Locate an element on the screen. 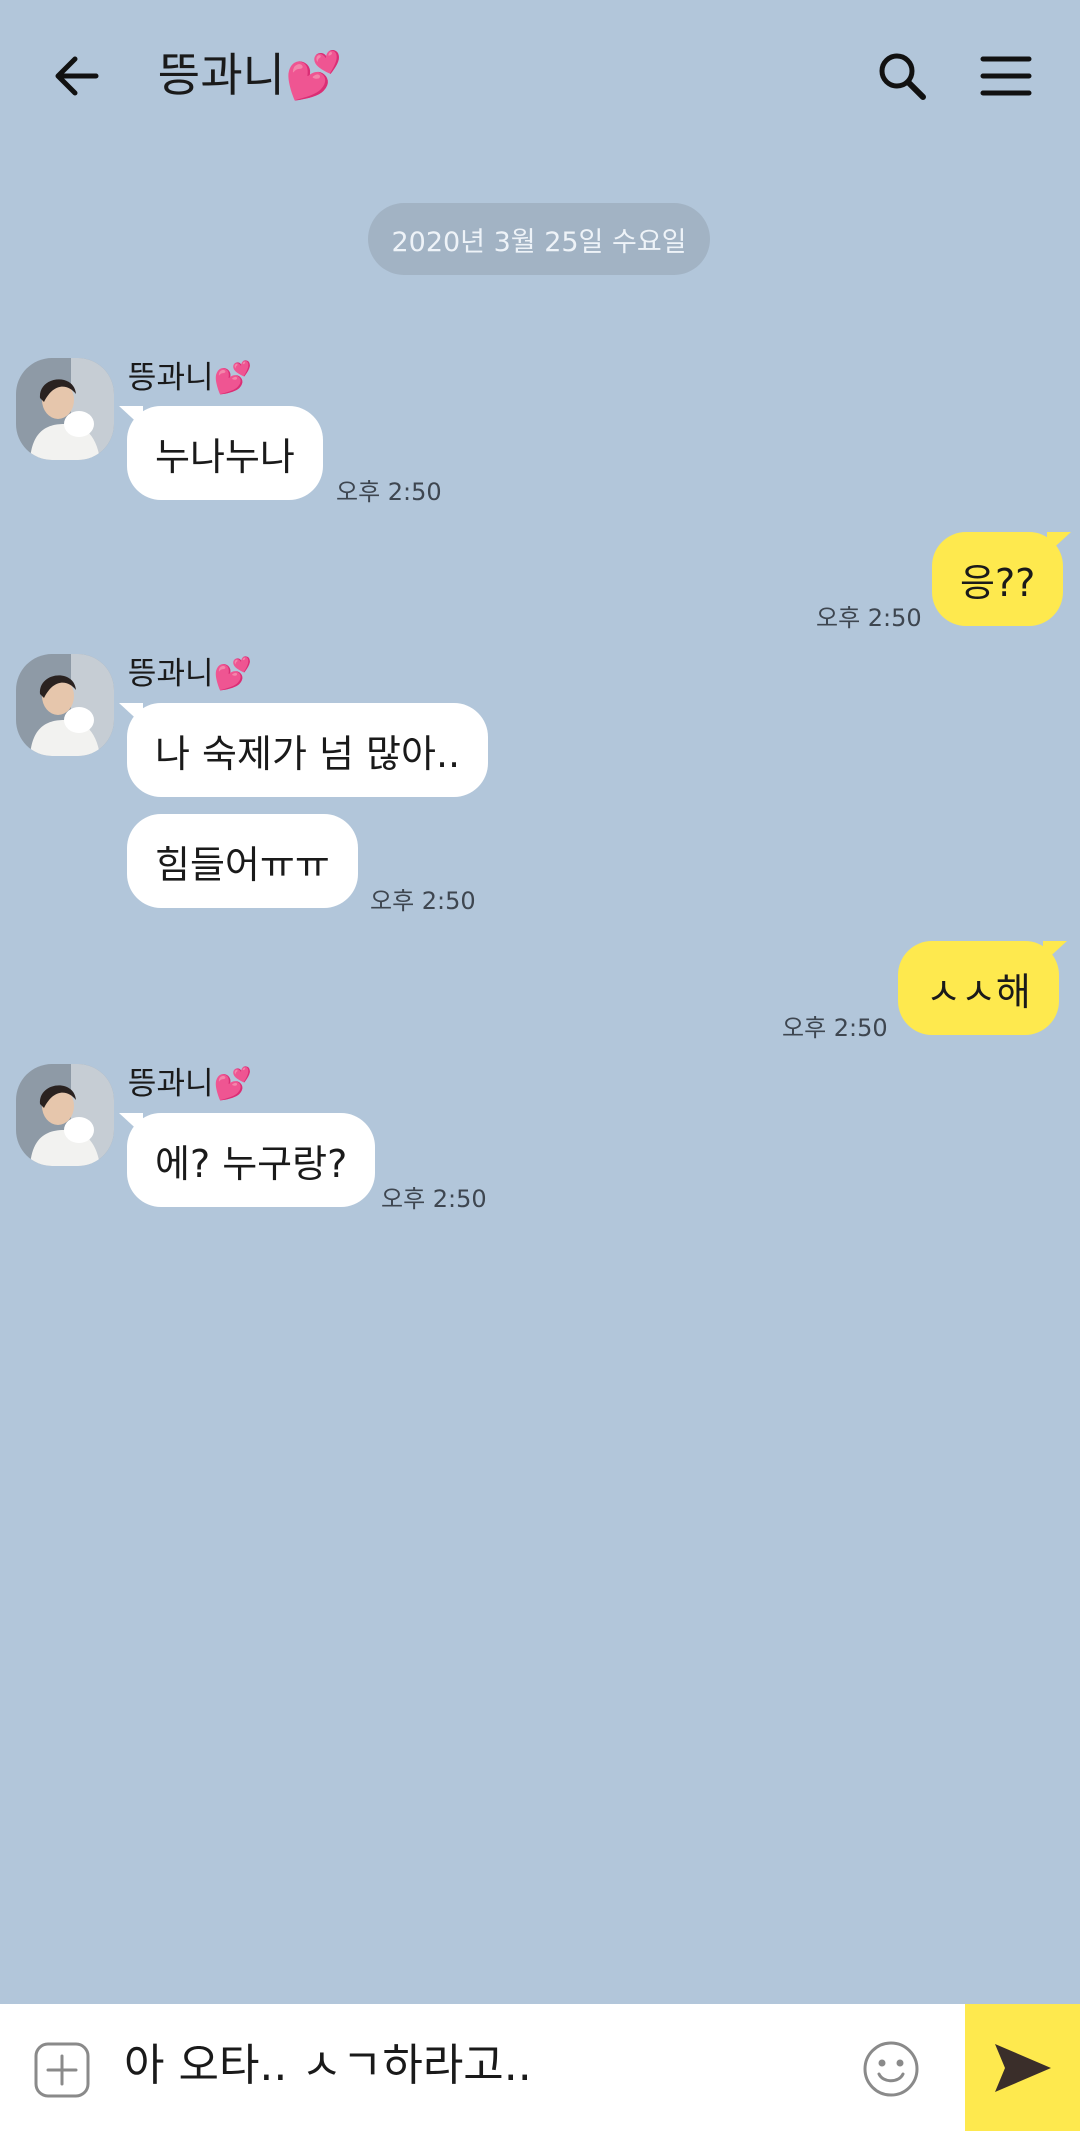 This screenshot has height=2131, width=1080. search-icon is located at coordinates (902, 76).